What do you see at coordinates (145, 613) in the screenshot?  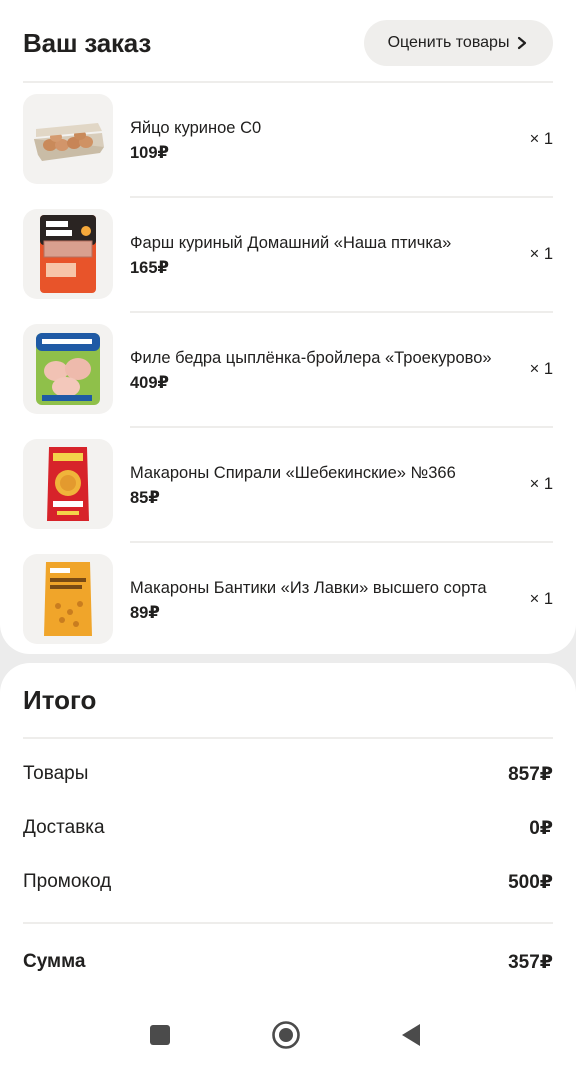 I see `item-price: 89₽` at bounding box center [145, 613].